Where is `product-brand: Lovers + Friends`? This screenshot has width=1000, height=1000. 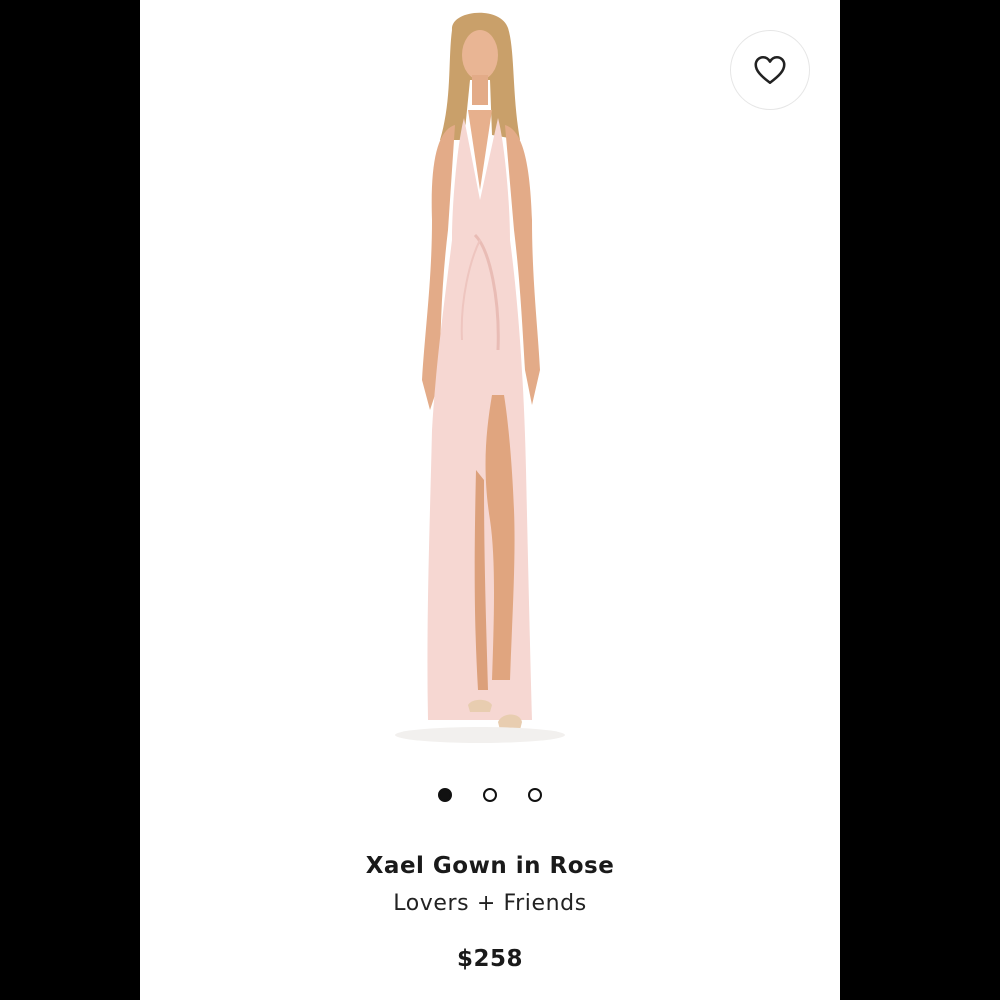 product-brand: Lovers + Friends is located at coordinates (490, 903).